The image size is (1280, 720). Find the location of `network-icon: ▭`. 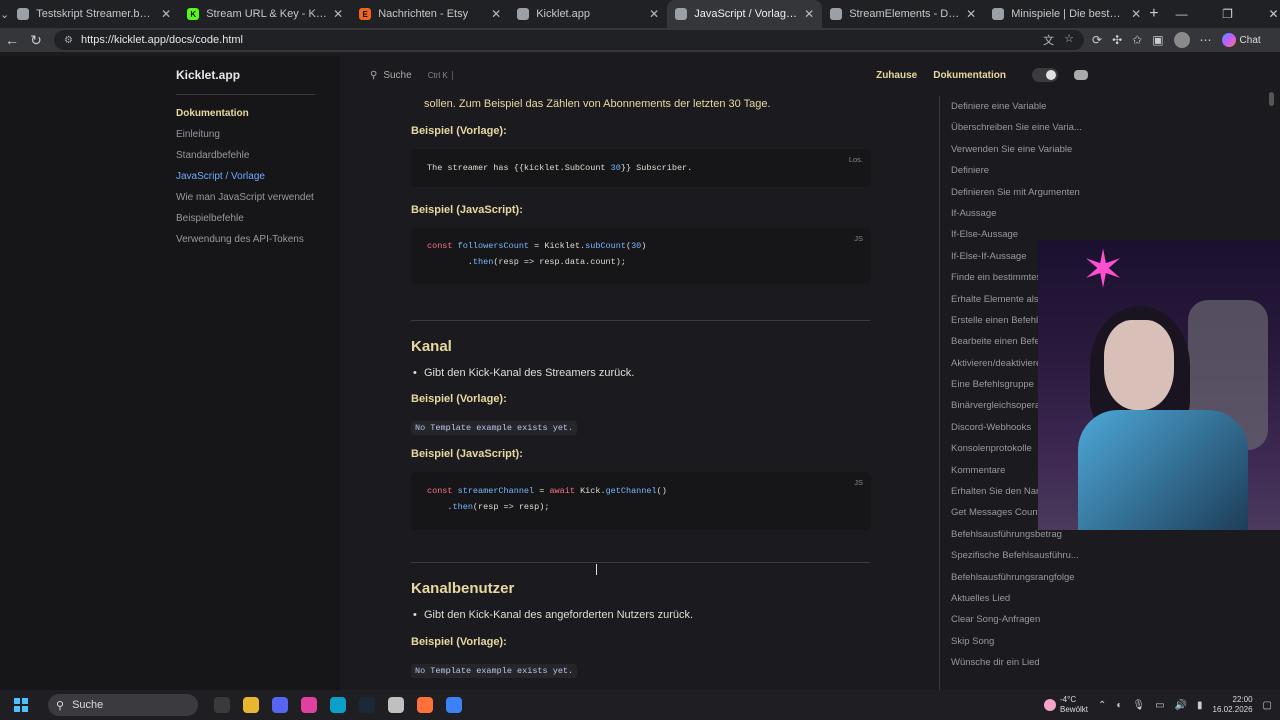

network-icon: ▭ is located at coordinates (1159, 705).